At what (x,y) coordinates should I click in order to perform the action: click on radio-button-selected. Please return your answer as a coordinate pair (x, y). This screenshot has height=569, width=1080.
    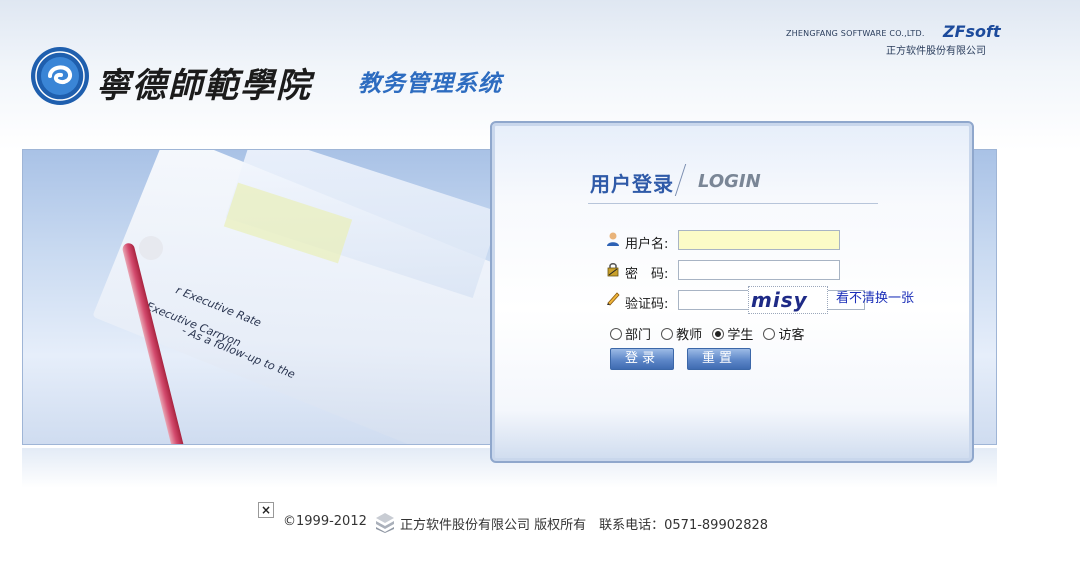
    Looking at the image, I should click on (718, 333).